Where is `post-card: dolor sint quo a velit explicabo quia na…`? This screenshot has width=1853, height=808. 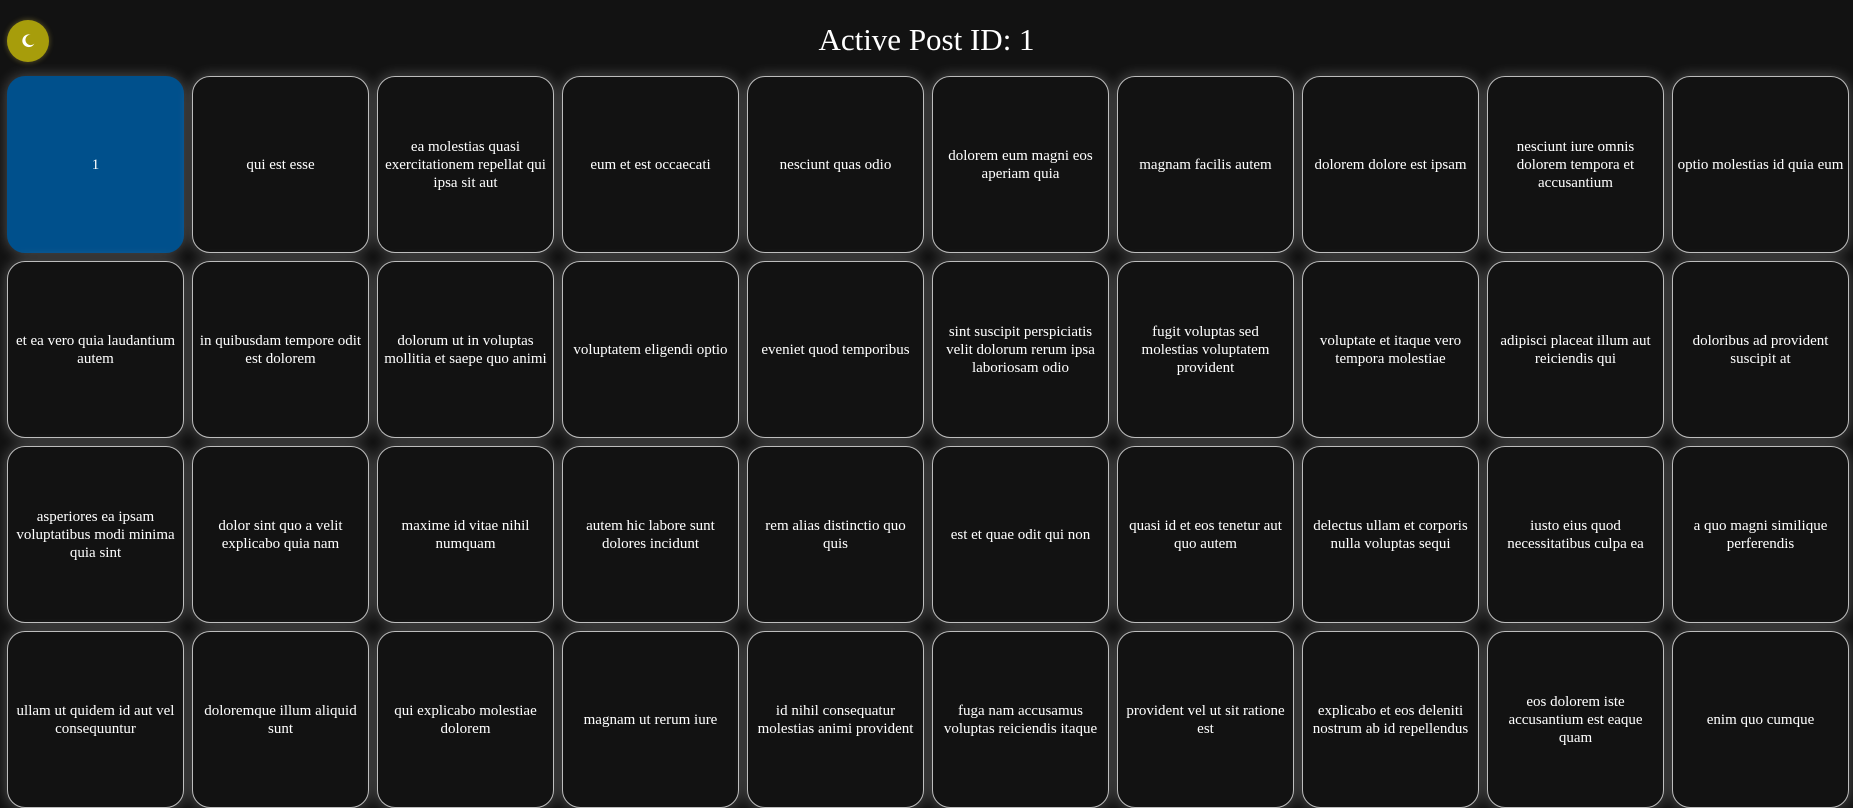
post-card: dolor sint quo a velit explicabo quia na… is located at coordinates (280, 534).